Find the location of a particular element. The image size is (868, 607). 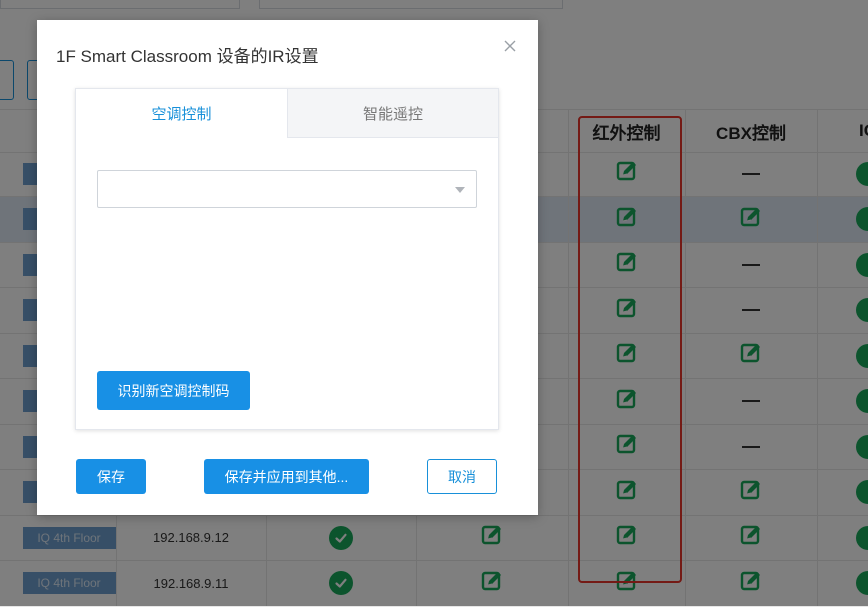

chevron-down-icon is located at coordinates (460, 190).